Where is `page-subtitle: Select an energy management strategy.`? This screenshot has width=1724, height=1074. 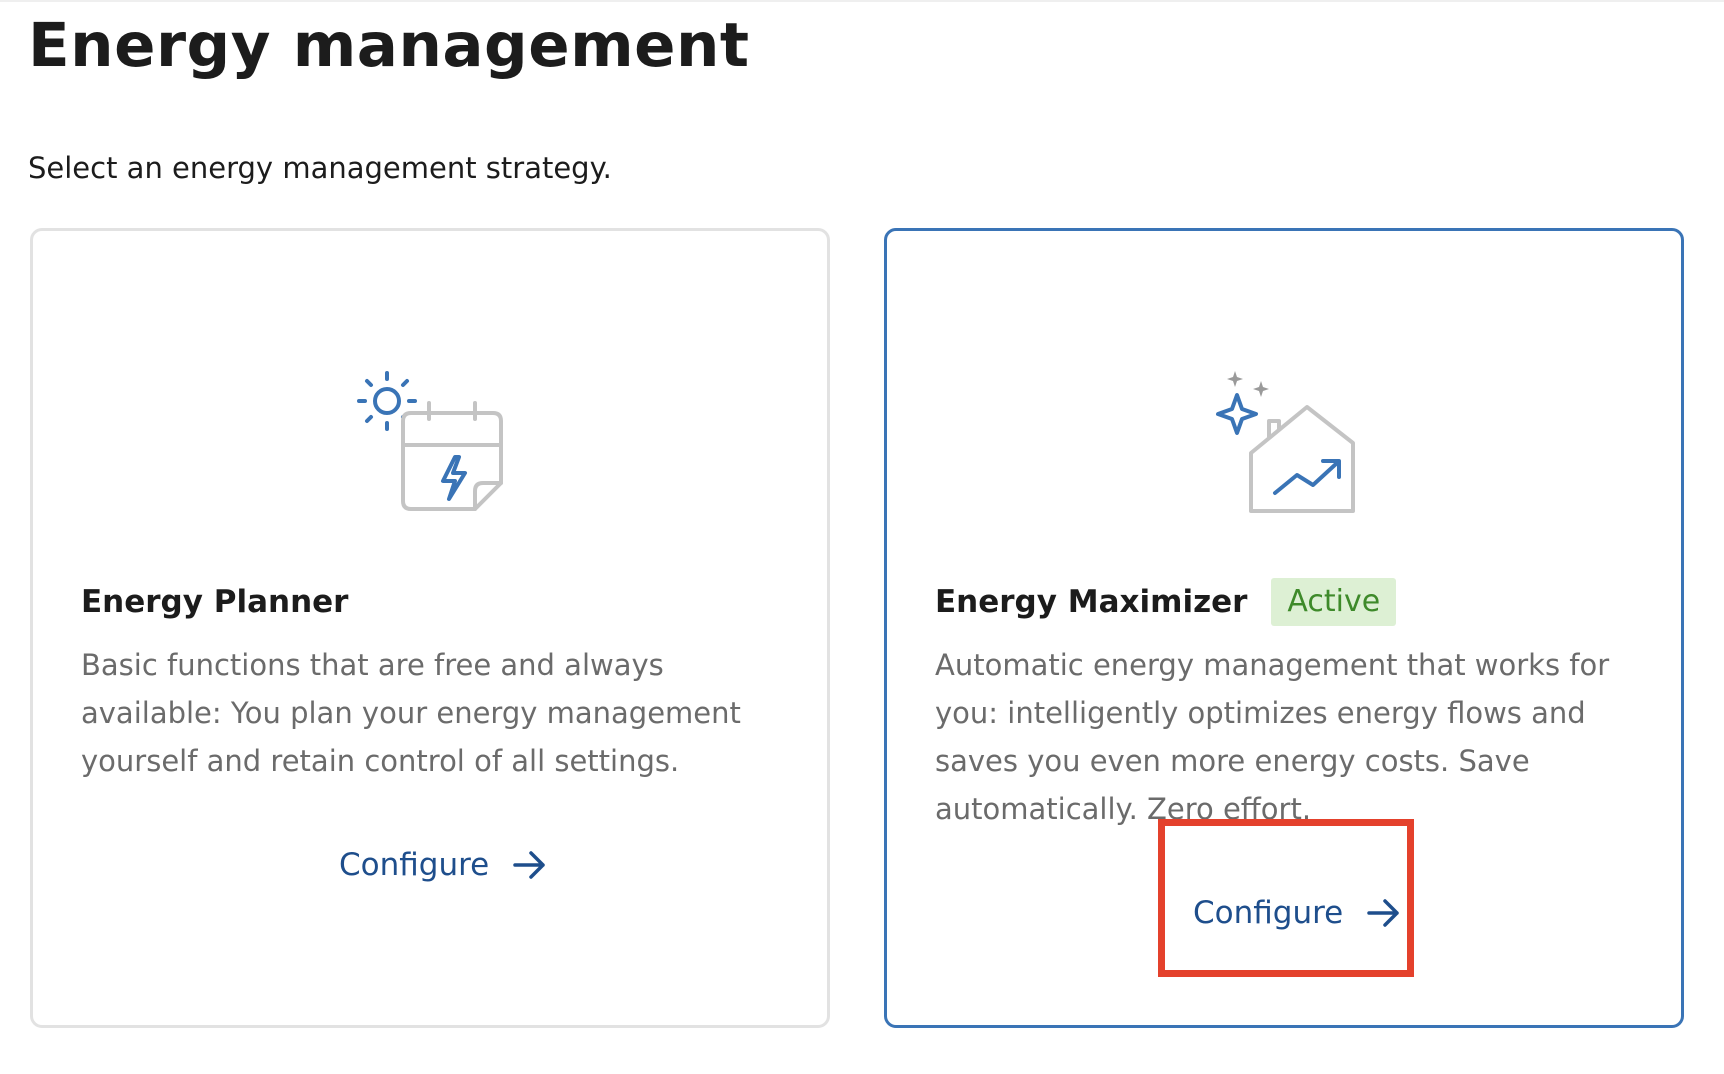 page-subtitle: Select an energy management strategy. is located at coordinates (320, 168).